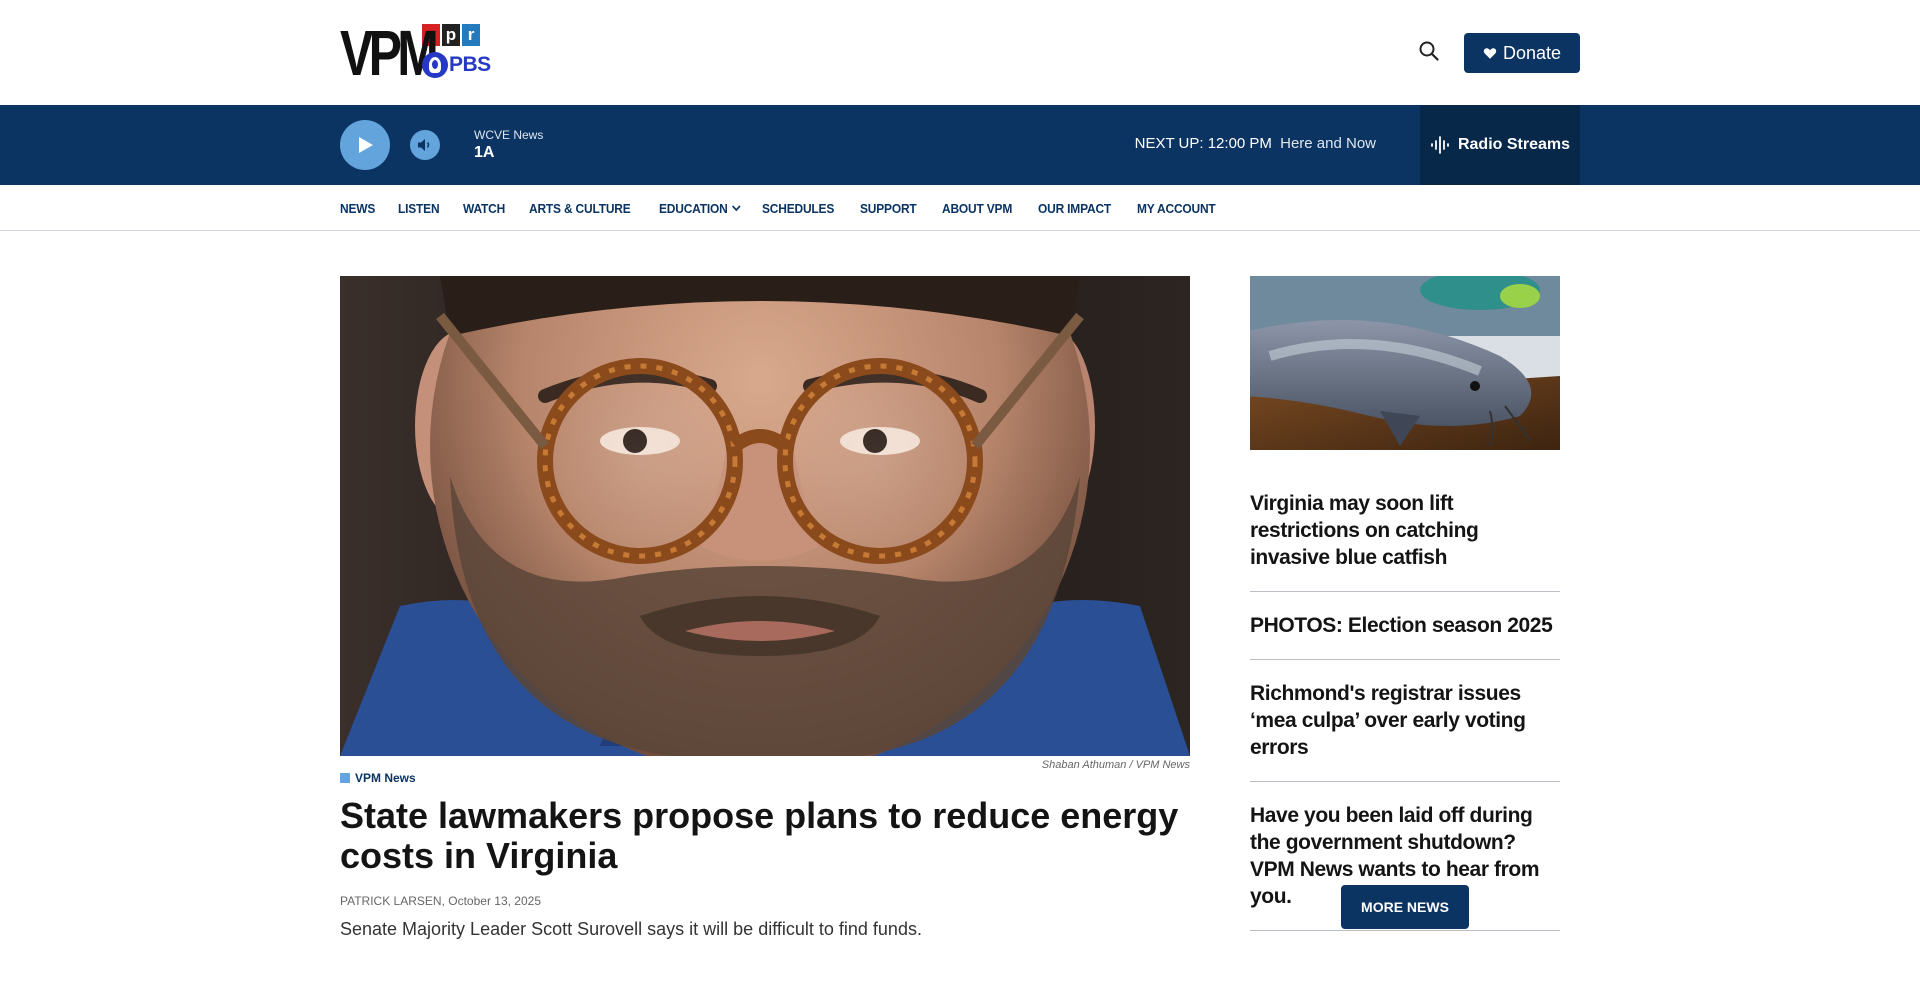 Image resolution: width=1920 pixels, height=993 pixels. I want to click on pbs-logo: PBS, so click(456, 65).